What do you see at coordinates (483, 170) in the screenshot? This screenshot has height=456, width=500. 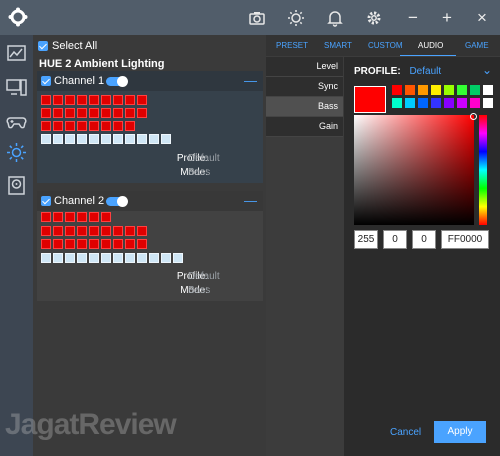 I see `hue-slider` at bounding box center [483, 170].